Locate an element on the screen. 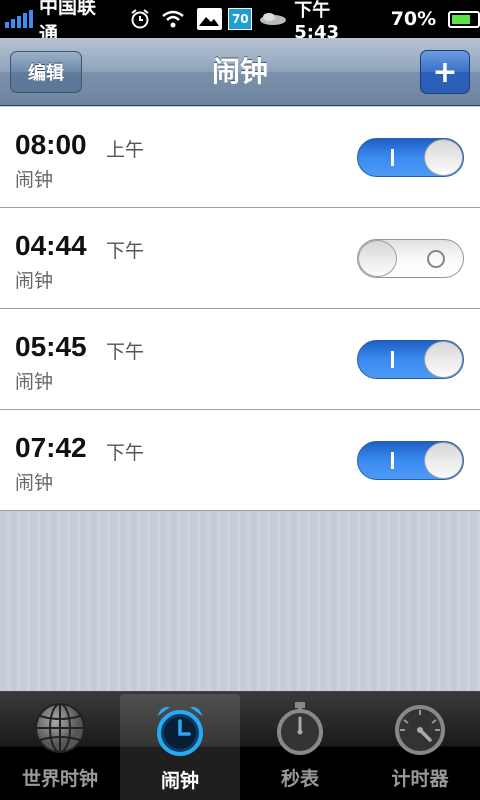  signal-strength-icon is located at coordinates (19, 19).